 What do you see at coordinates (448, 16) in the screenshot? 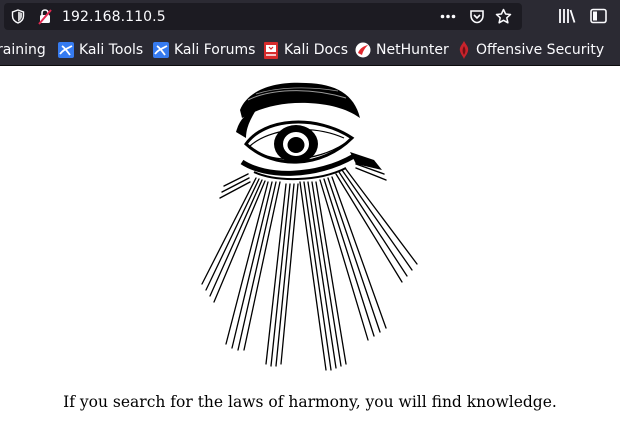
I see `page-actions-icon` at bounding box center [448, 16].